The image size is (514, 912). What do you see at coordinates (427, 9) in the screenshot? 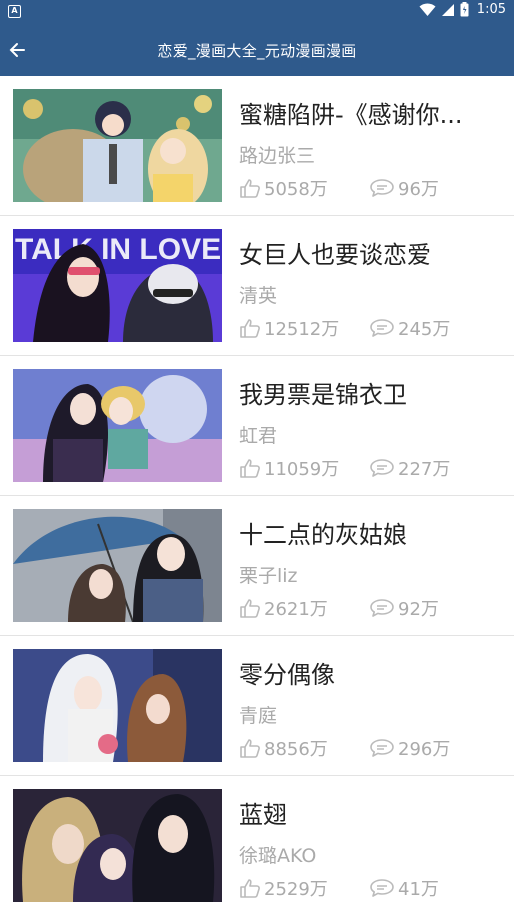
I see `wifi-icon` at bounding box center [427, 9].